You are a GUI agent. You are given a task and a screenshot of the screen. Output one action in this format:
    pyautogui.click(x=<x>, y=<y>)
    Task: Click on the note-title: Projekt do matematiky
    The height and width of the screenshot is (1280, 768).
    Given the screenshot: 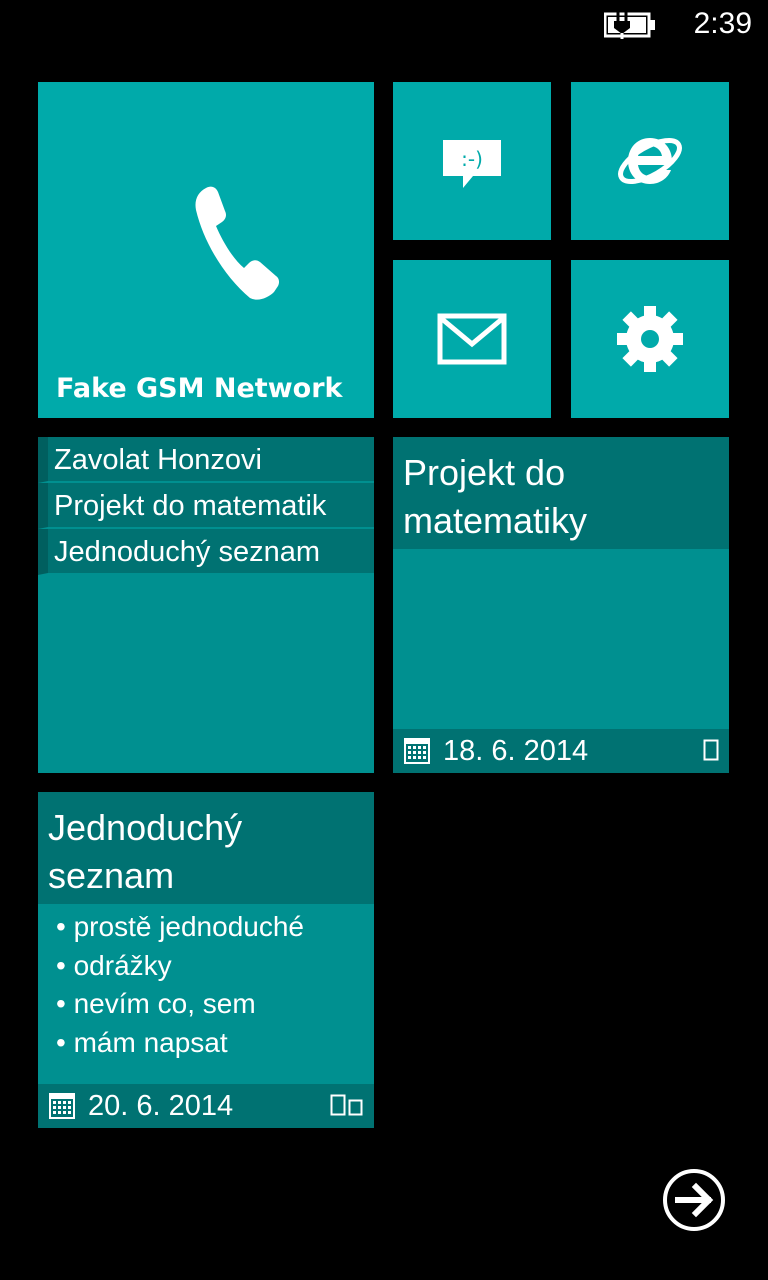 What is the action you would take?
    pyautogui.click(x=561, y=493)
    